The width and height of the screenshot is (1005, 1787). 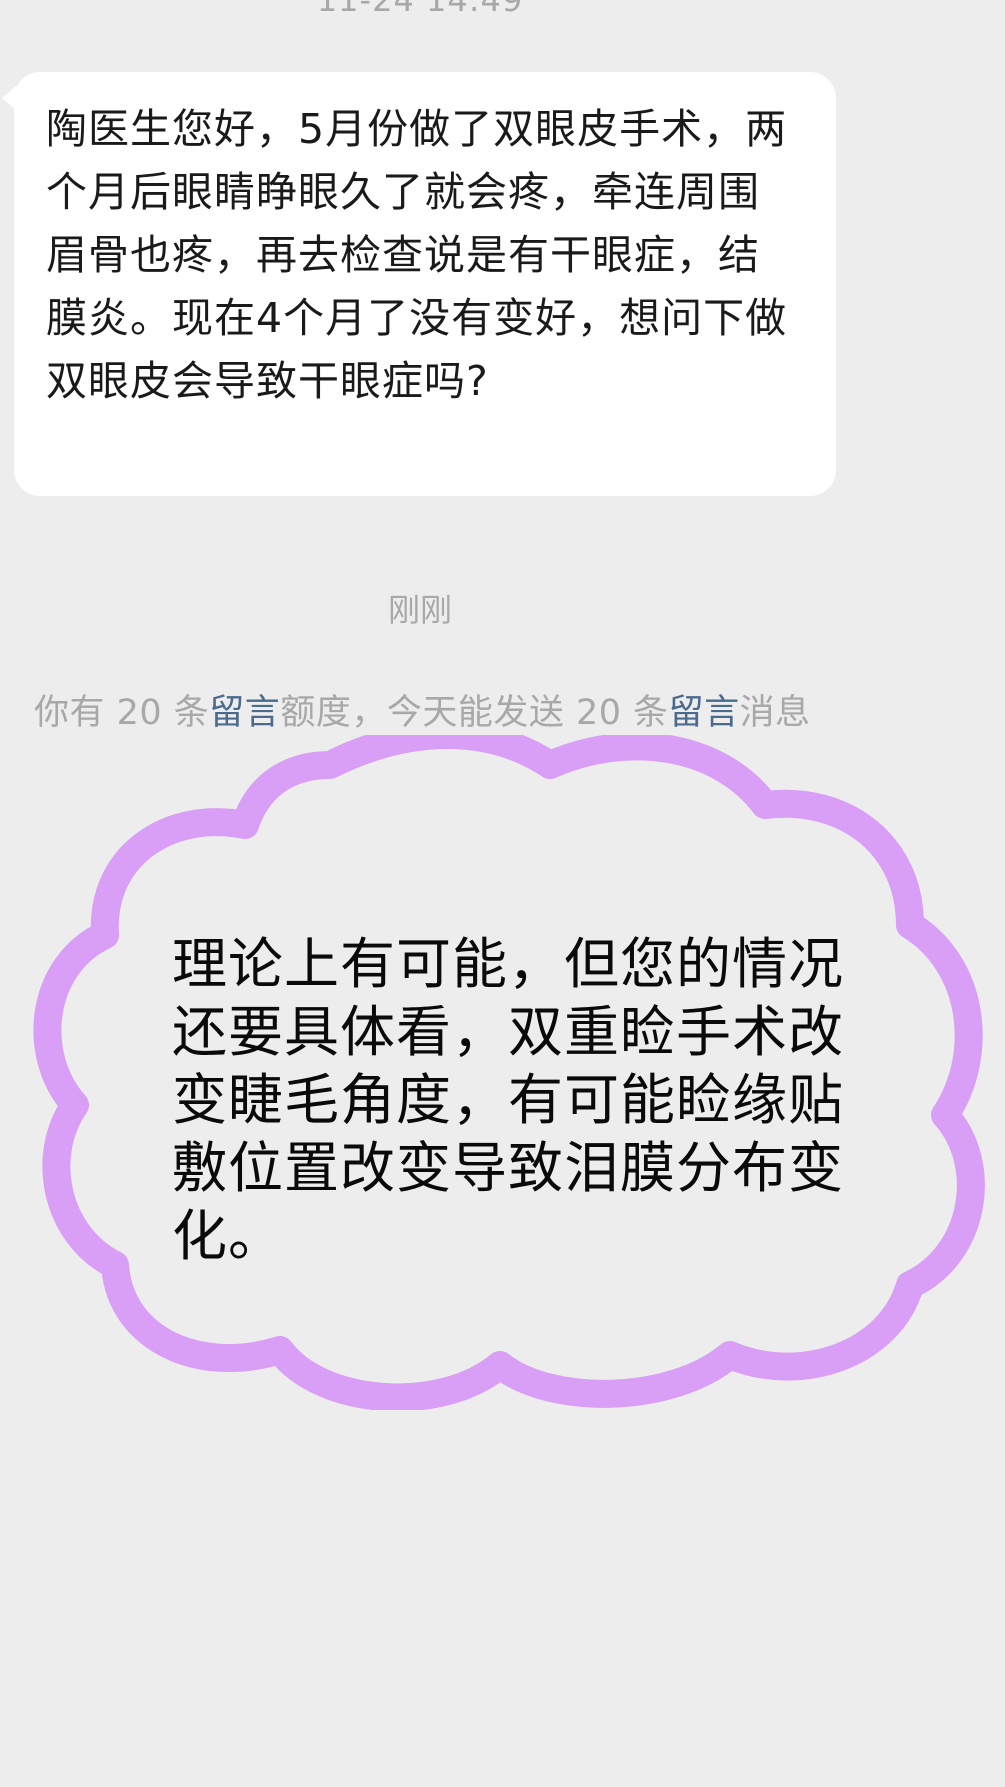 I want to click on message-quota-notice: 你有 20 条留言额度，今天能发送 20 条留言消息, so click(x=422, y=713).